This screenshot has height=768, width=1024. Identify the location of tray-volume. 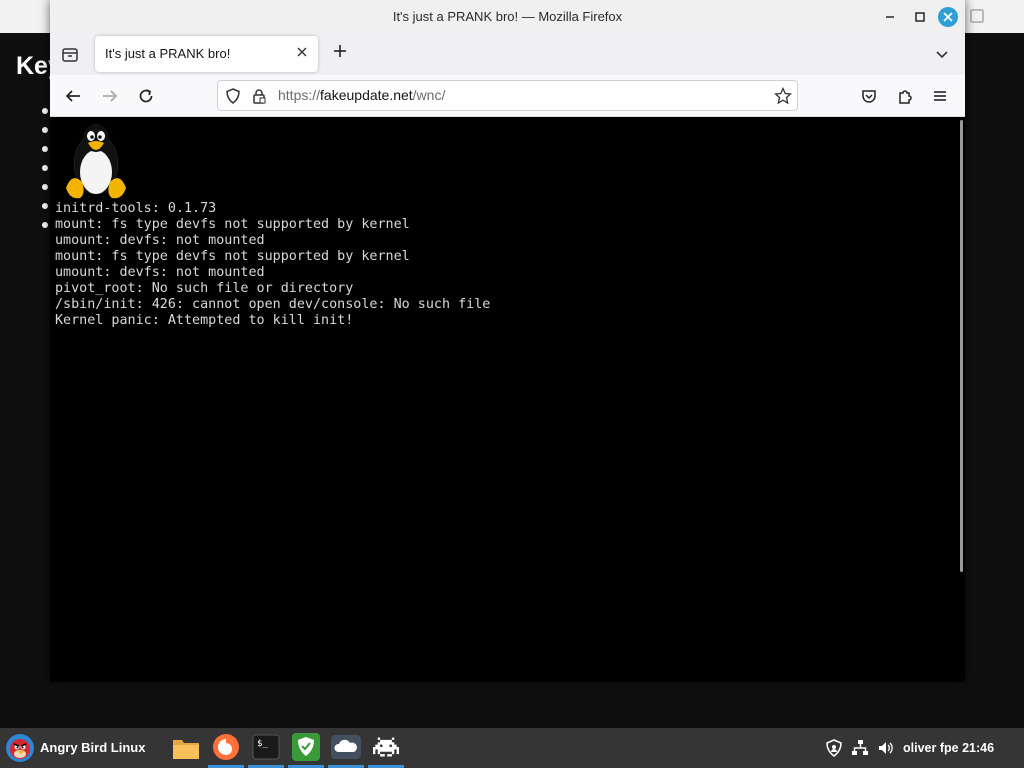
(886, 748).